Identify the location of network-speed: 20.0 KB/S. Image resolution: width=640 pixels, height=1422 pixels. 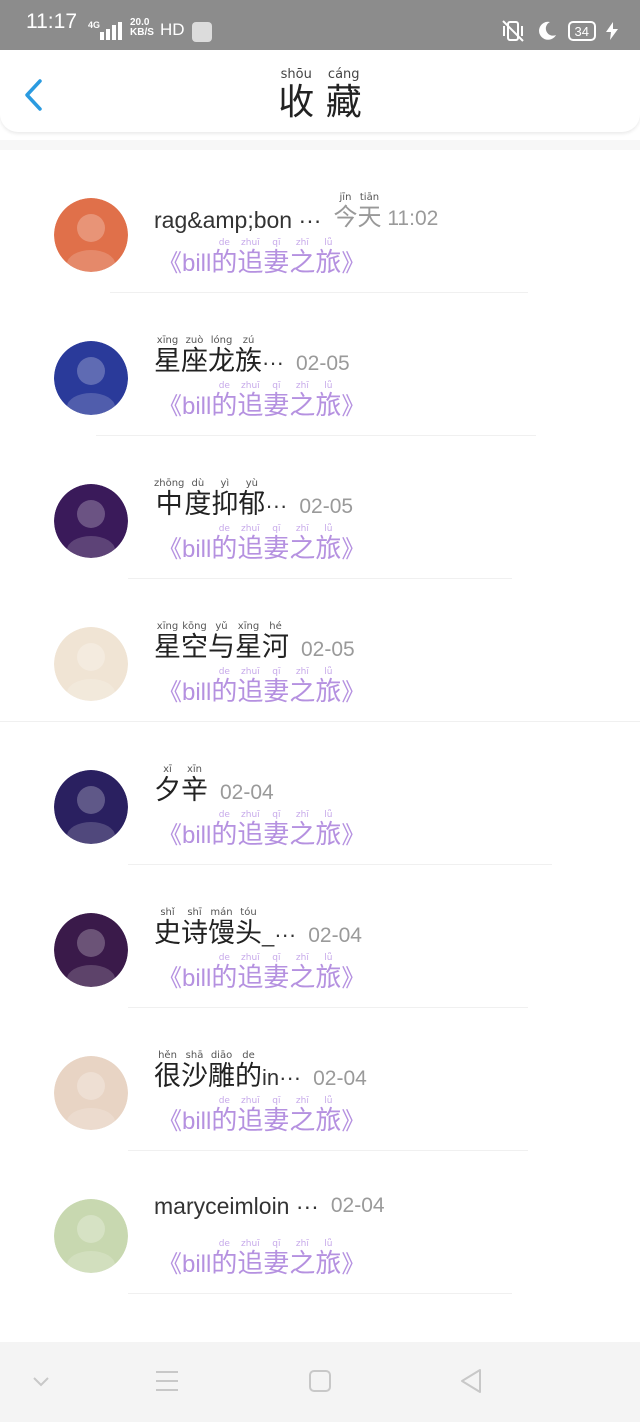
(142, 27).